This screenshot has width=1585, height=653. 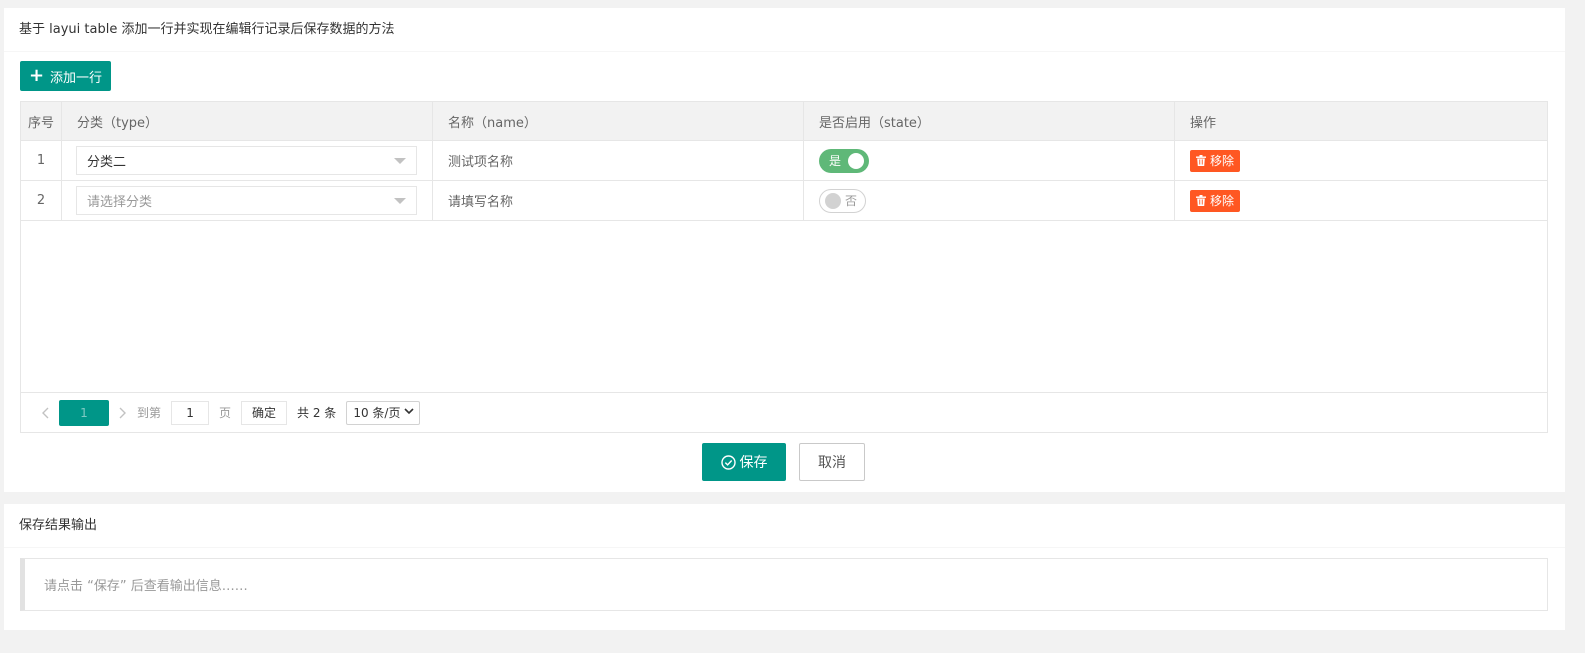 I want to click on total-count: 共 2 条, so click(x=317, y=413).